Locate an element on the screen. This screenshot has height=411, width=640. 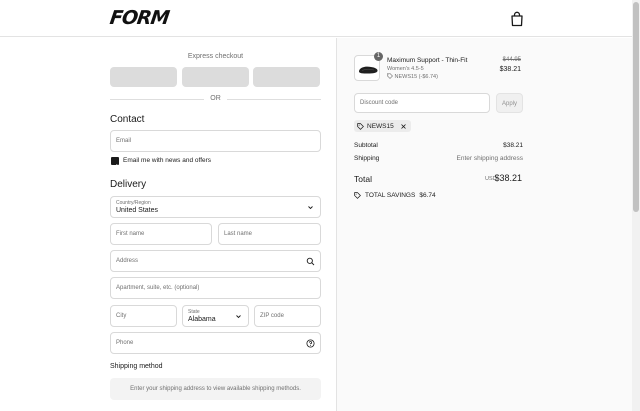
subtotal-value: $38.21 is located at coordinates (513, 145).